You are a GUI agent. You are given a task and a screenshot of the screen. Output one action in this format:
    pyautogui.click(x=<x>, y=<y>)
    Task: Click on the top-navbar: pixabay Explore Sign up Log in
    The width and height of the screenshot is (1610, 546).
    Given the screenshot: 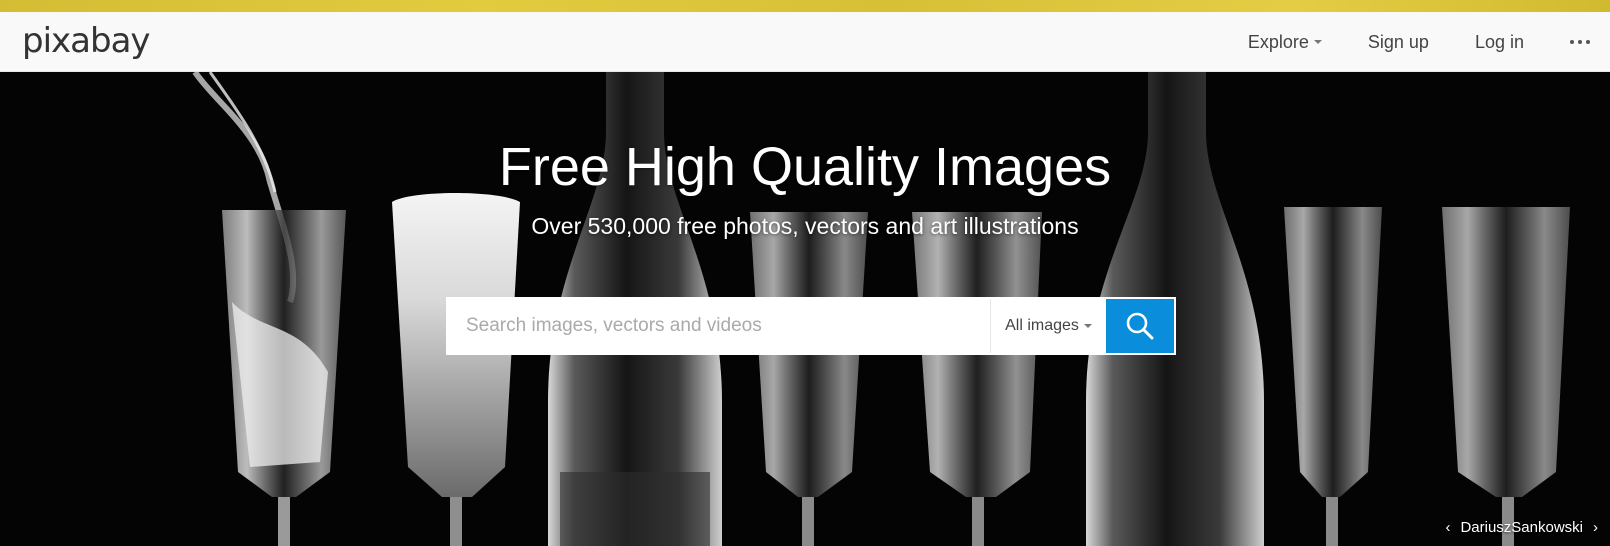 What is the action you would take?
    pyautogui.click(x=805, y=42)
    